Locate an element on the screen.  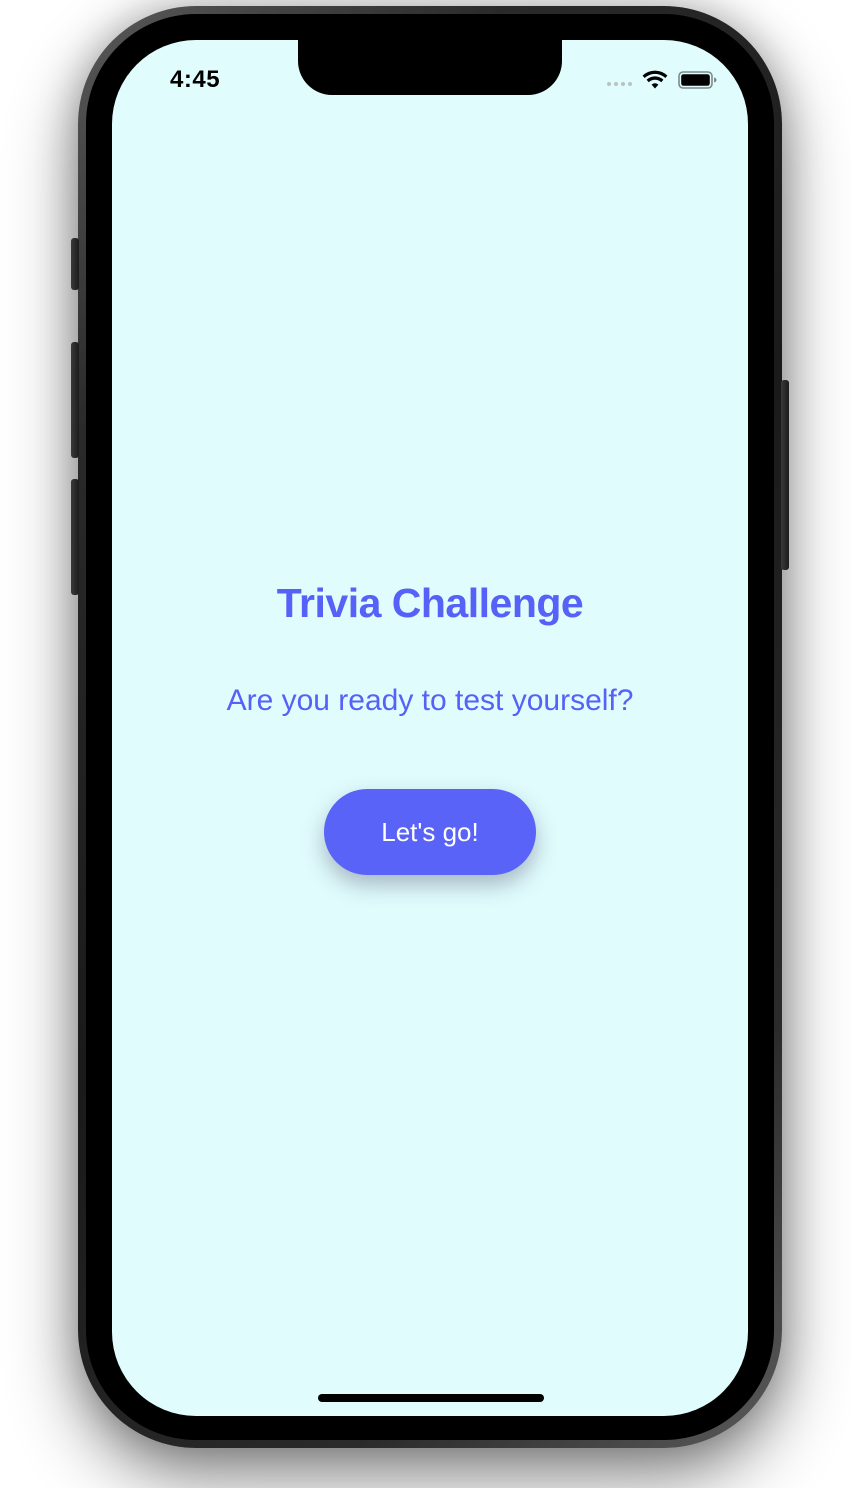
start-button: Let's go! is located at coordinates (430, 832).